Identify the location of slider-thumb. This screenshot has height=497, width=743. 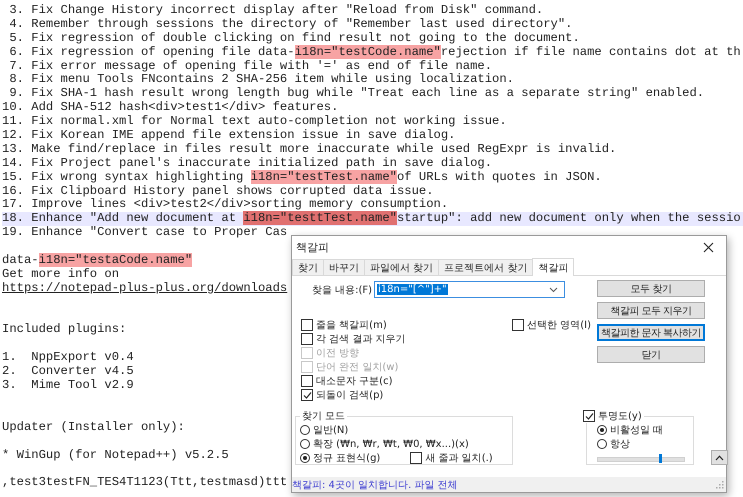
(660, 458).